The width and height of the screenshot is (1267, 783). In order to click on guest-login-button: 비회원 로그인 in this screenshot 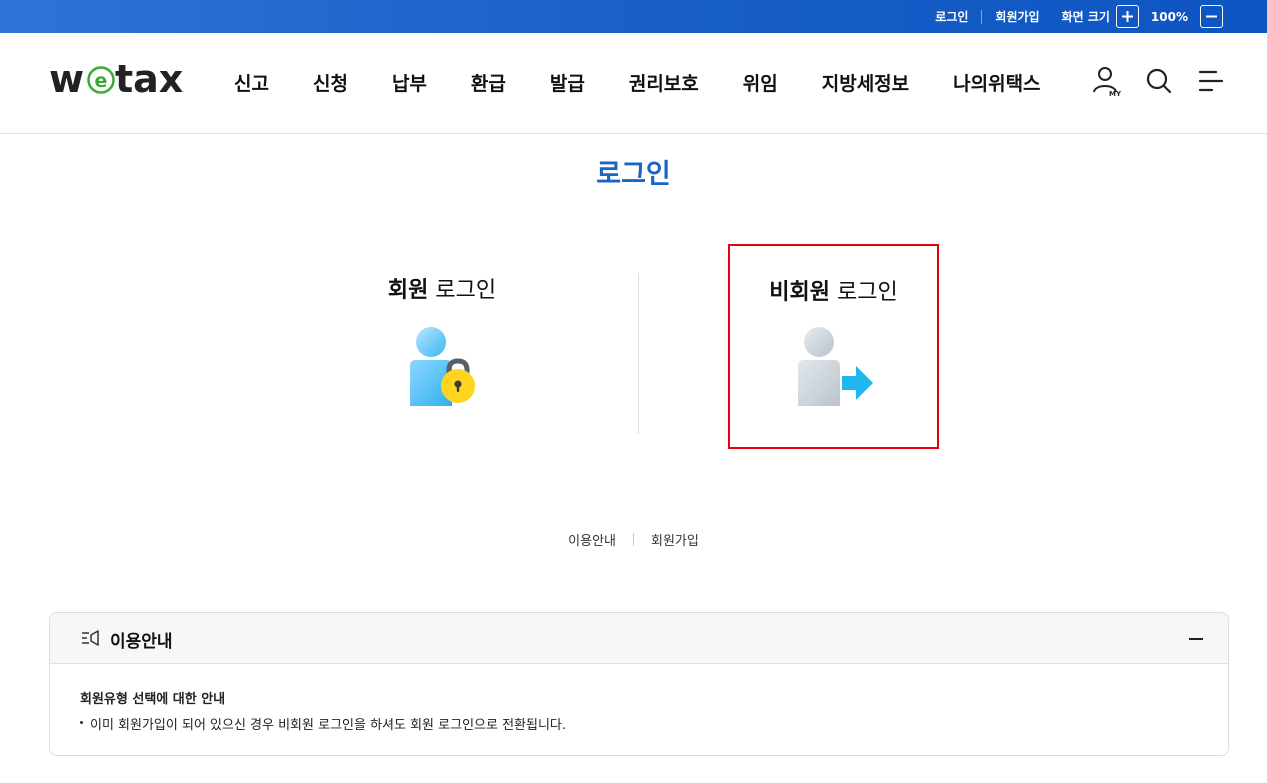, I will do `click(833, 346)`.